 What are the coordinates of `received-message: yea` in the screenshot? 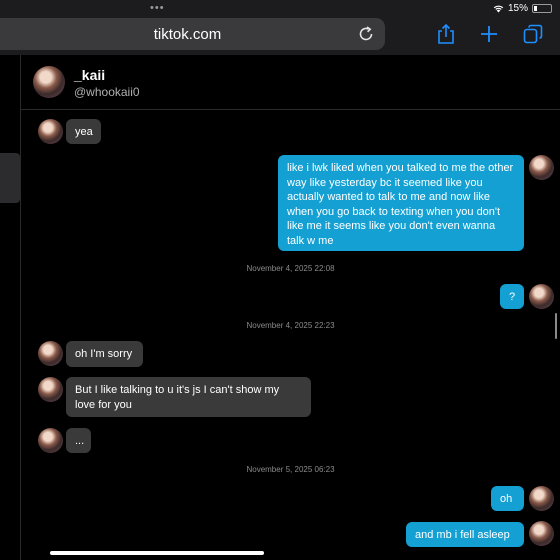 It's located at (83, 131).